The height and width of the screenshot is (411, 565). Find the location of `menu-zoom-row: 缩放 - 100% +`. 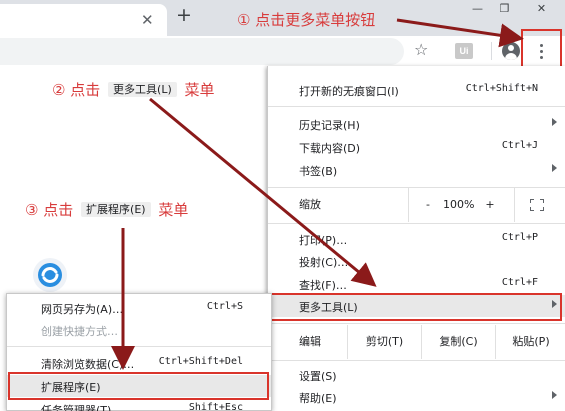

menu-zoom-row: 缩放 - 100% + is located at coordinates (416, 205).